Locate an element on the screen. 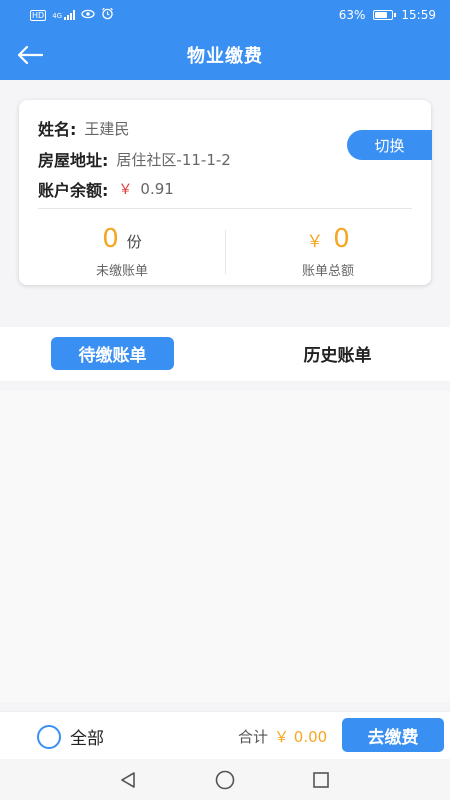 Image resolution: width=450 pixels, height=800 pixels. back-triangle-icon is located at coordinates (128, 780).